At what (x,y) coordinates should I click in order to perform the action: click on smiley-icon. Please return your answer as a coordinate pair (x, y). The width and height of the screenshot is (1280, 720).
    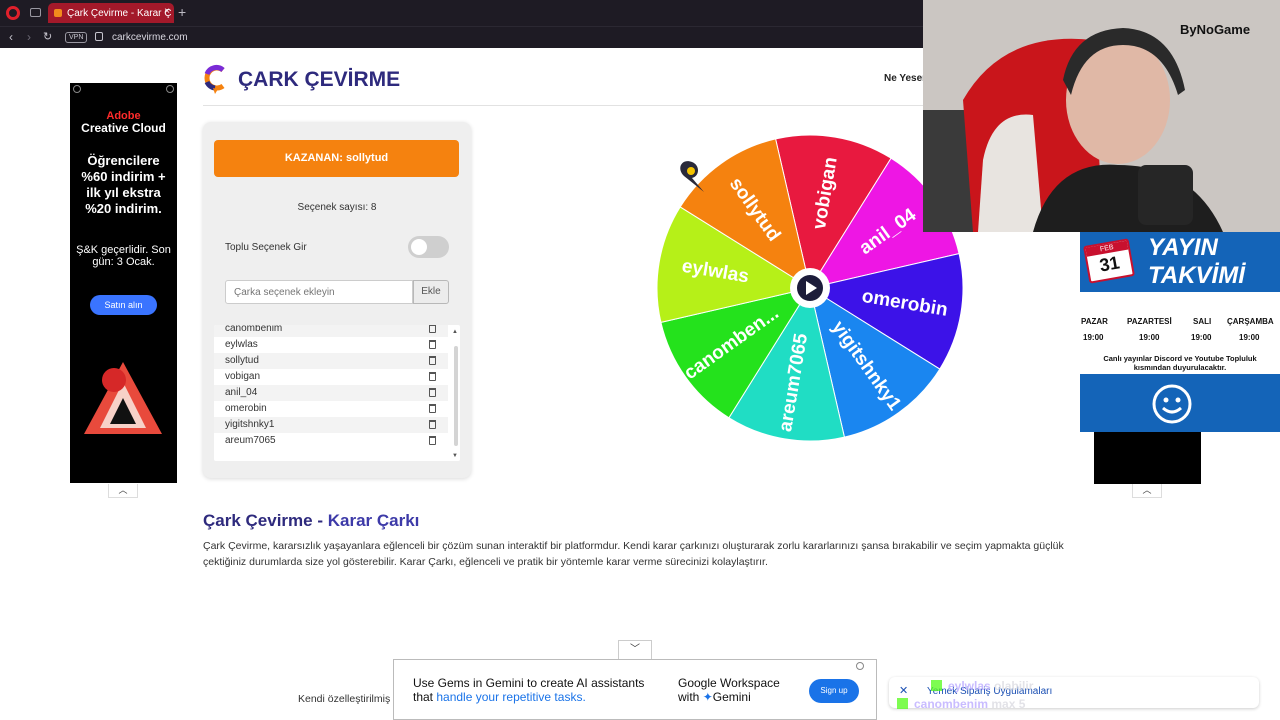
    Looking at the image, I should click on (1172, 404).